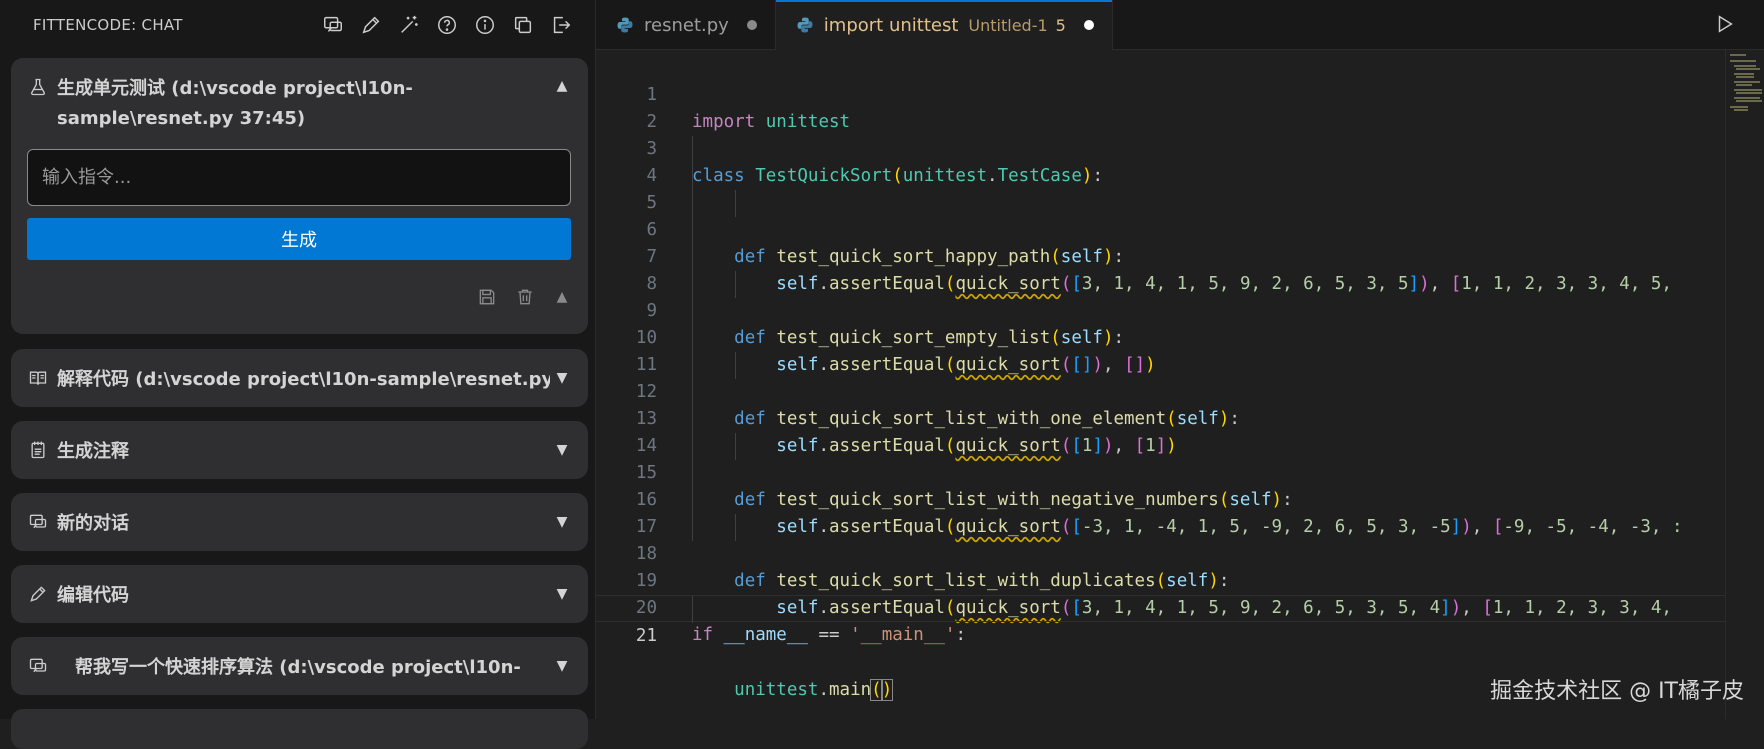 The height and width of the screenshot is (749, 1764). I want to click on panel-header: 编辑代码 ▼, so click(299, 594).